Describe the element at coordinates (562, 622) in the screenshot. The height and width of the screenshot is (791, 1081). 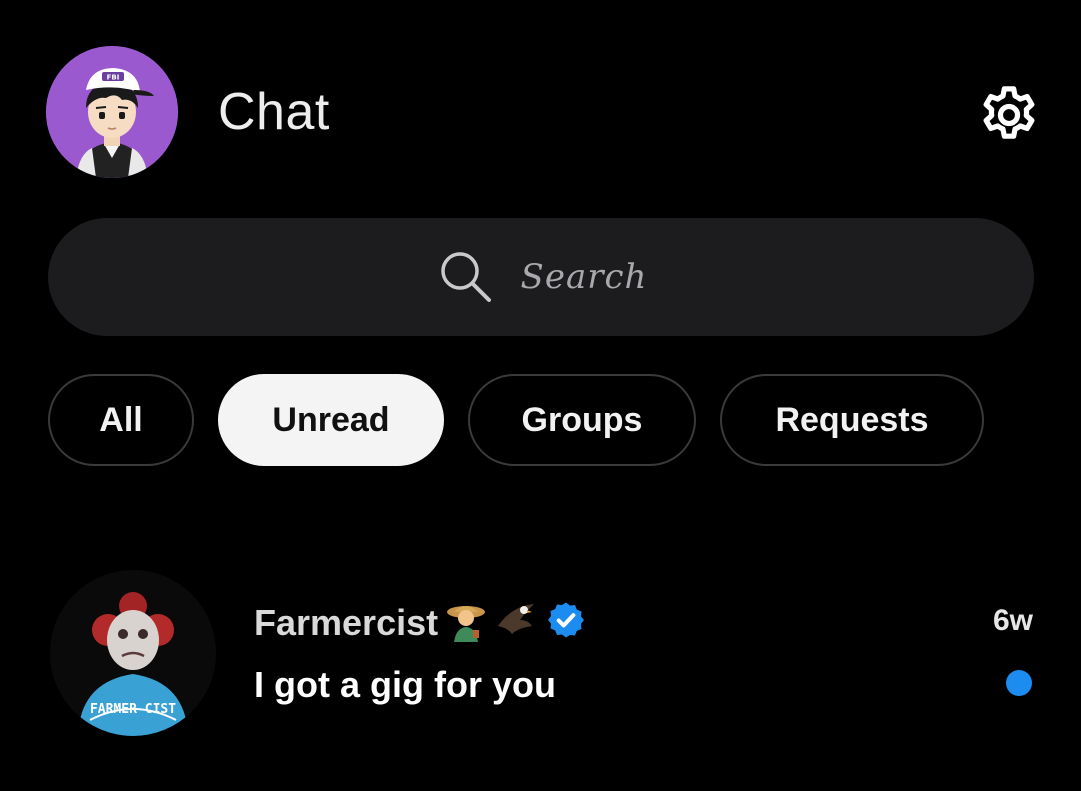
I see `verified-badge-icon` at that location.